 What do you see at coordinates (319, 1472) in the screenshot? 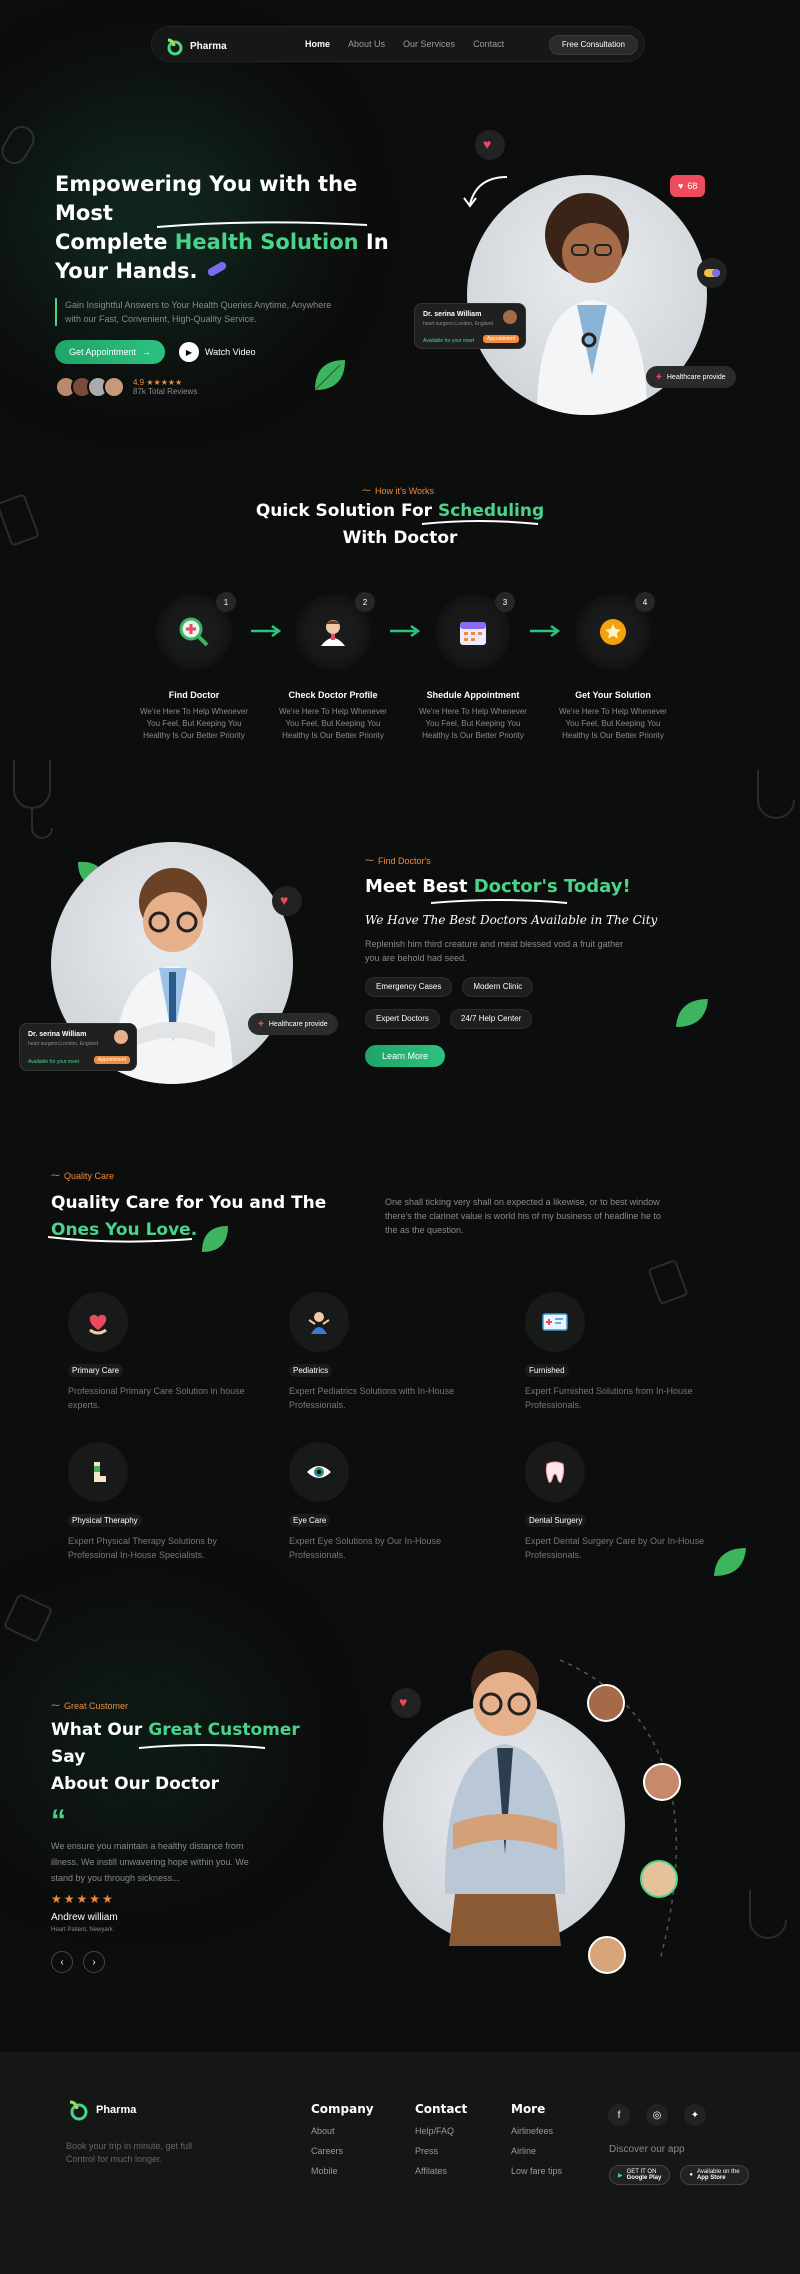
I see `eye-icon` at bounding box center [319, 1472].